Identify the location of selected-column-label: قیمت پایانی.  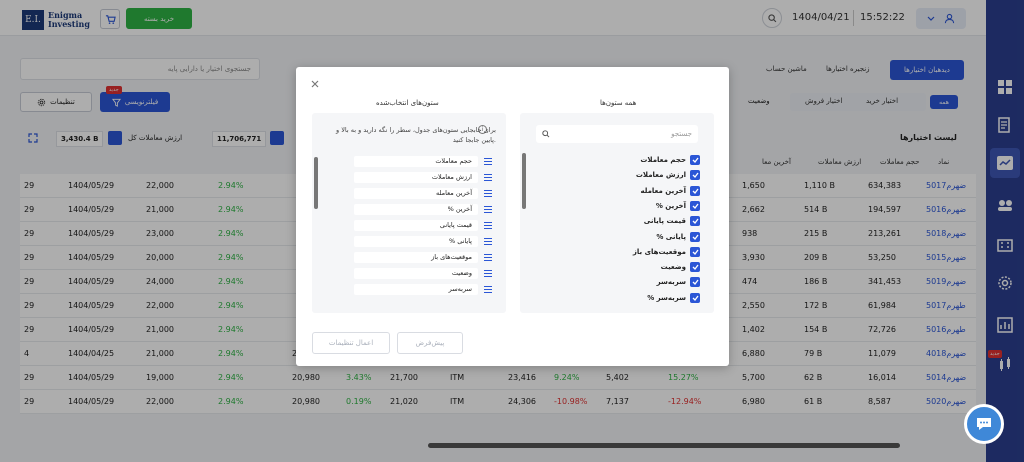
(416, 225).